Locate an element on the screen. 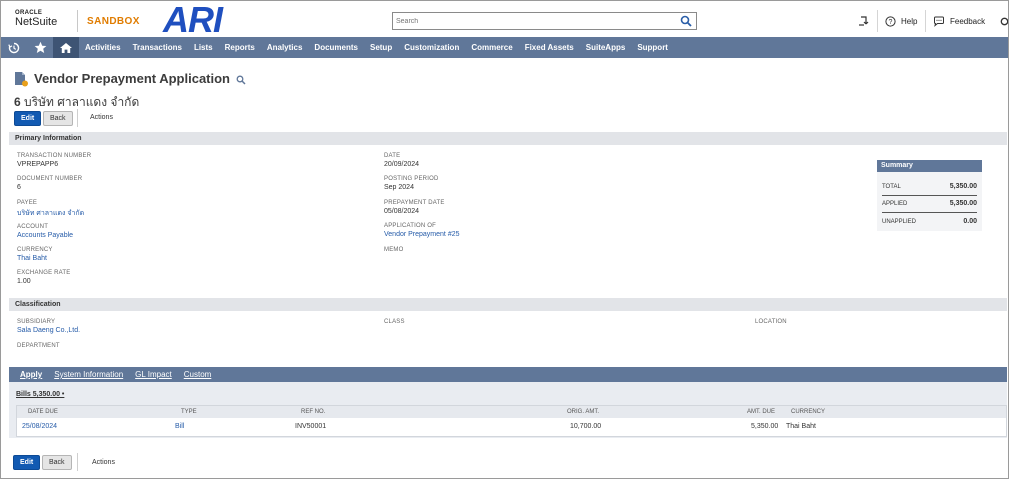 This screenshot has width=1009, height=479. tab-system-information: System Information is located at coordinates (88, 374).